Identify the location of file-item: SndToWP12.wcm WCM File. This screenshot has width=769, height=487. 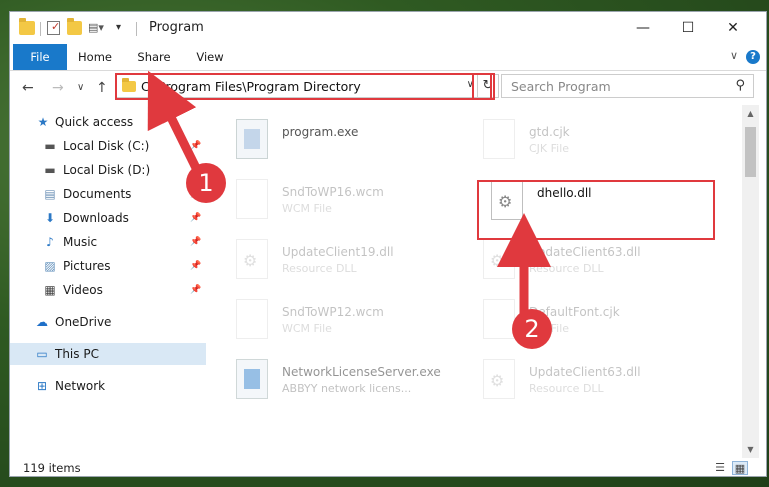
(356, 325).